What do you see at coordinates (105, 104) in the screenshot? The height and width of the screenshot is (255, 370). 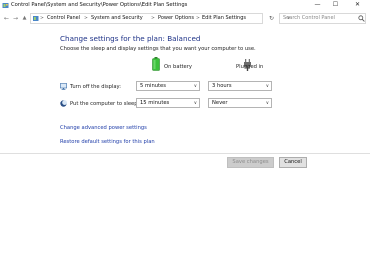 I see `sleep-label: Put the computer to sleep:` at bounding box center [105, 104].